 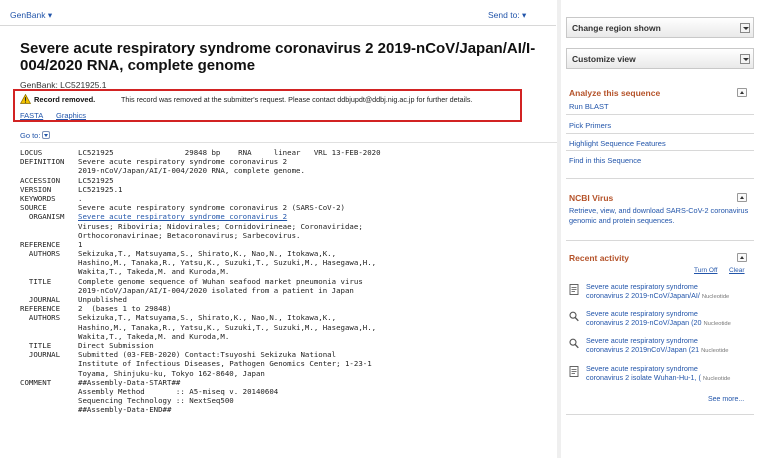 I want to click on genbank-line: JOURNAL Unpublished, so click(x=290, y=299).